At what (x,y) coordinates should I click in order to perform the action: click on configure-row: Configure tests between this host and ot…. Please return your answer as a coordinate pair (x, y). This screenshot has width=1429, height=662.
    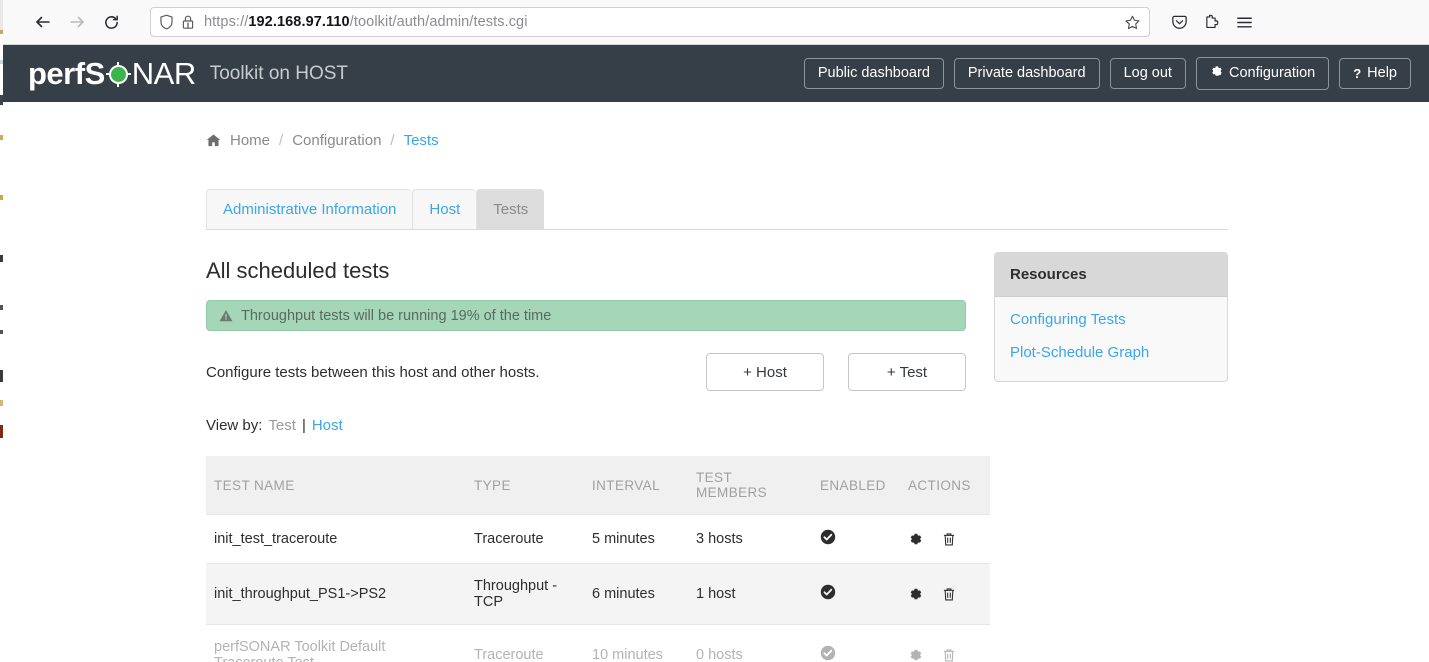
    Looking at the image, I should click on (586, 372).